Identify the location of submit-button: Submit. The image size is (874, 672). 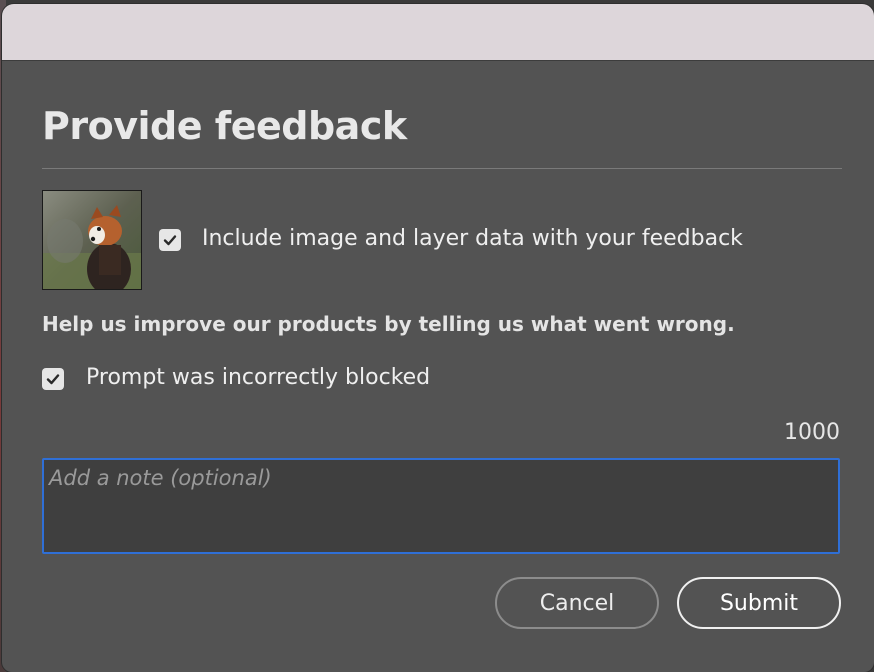
(759, 603).